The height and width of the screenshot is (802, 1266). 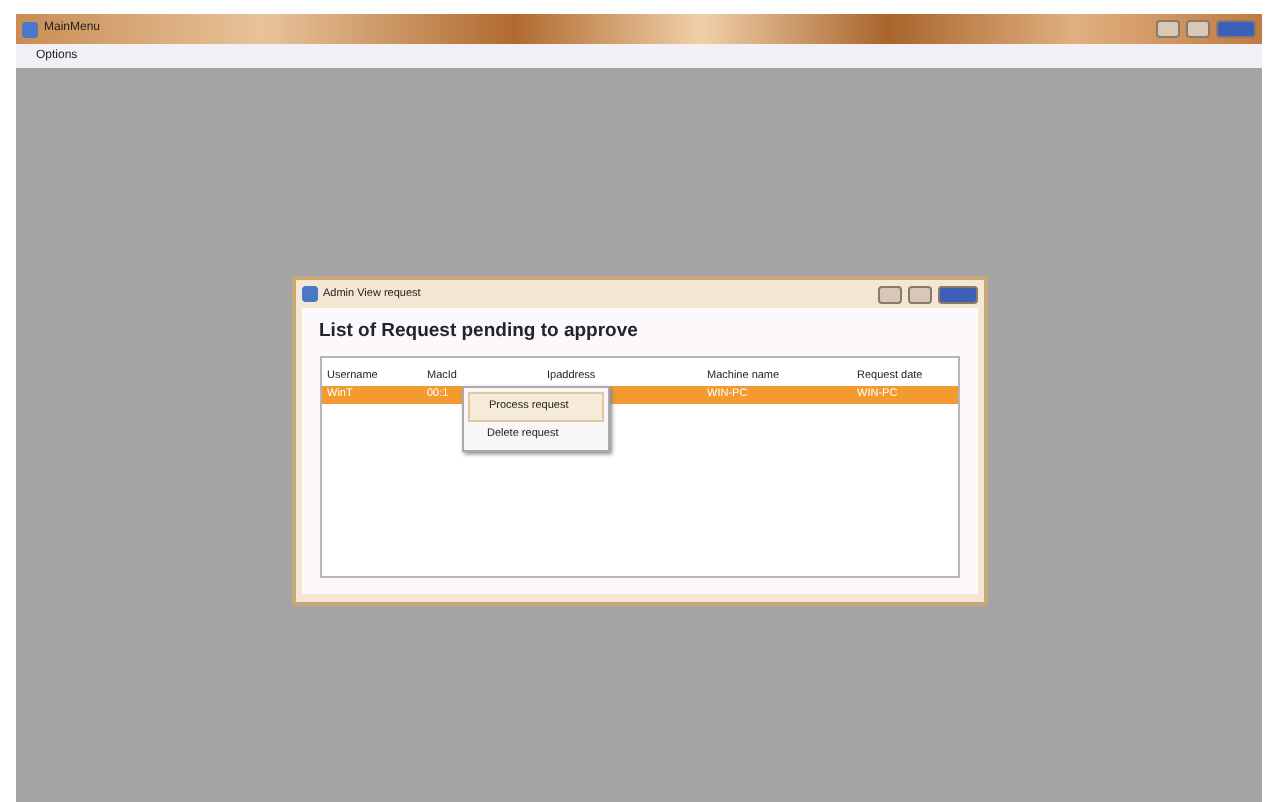 I want to click on heading: List of Request pending to approve, so click(x=479, y=332).